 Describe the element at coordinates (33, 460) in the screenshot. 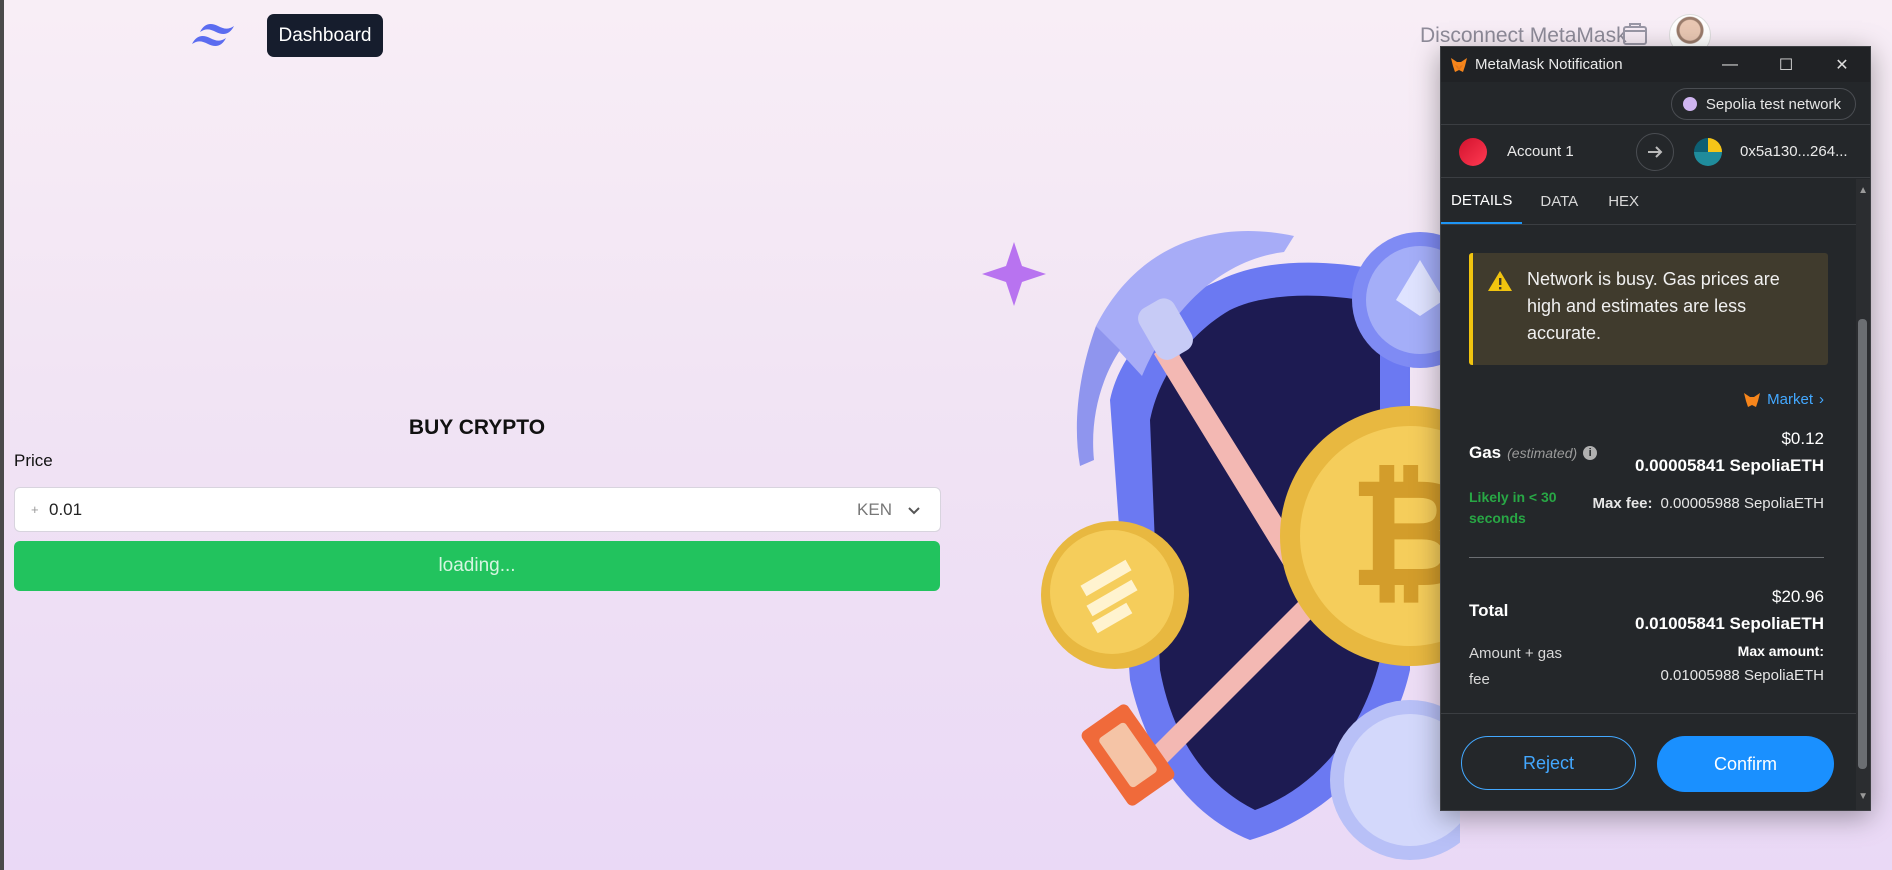

I see `price-label: Price` at that location.